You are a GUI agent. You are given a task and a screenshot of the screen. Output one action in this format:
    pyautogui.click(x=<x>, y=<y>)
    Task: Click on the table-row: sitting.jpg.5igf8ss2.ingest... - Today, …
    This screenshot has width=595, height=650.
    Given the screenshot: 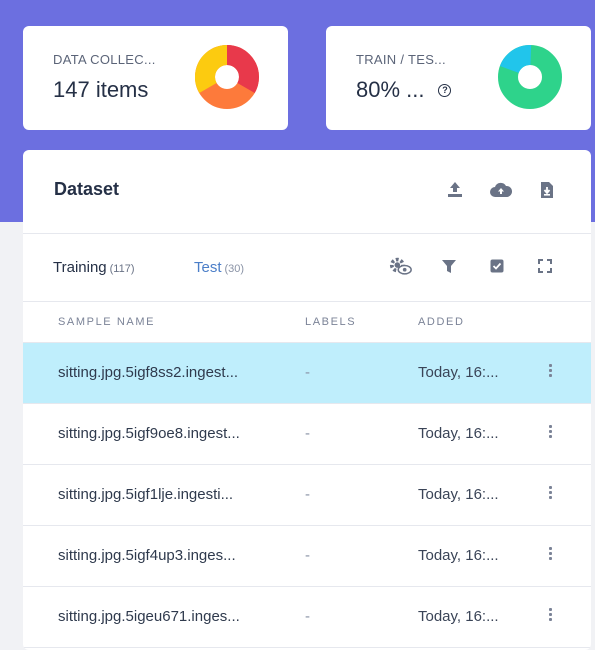 What is the action you would take?
    pyautogui.click(x=307, y=373)
    